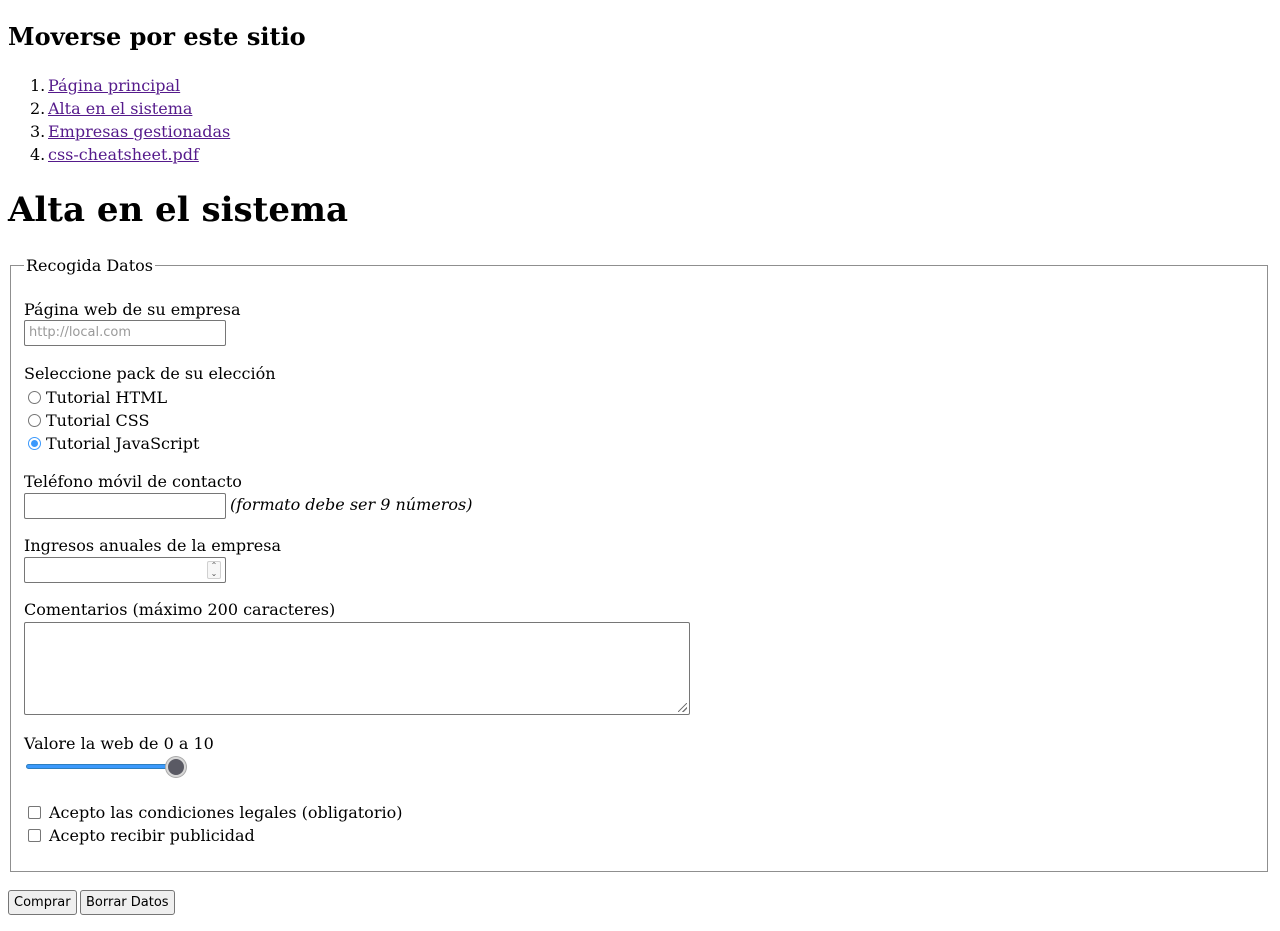  I want to click on website-input: http://local.com, so click(125, 333).